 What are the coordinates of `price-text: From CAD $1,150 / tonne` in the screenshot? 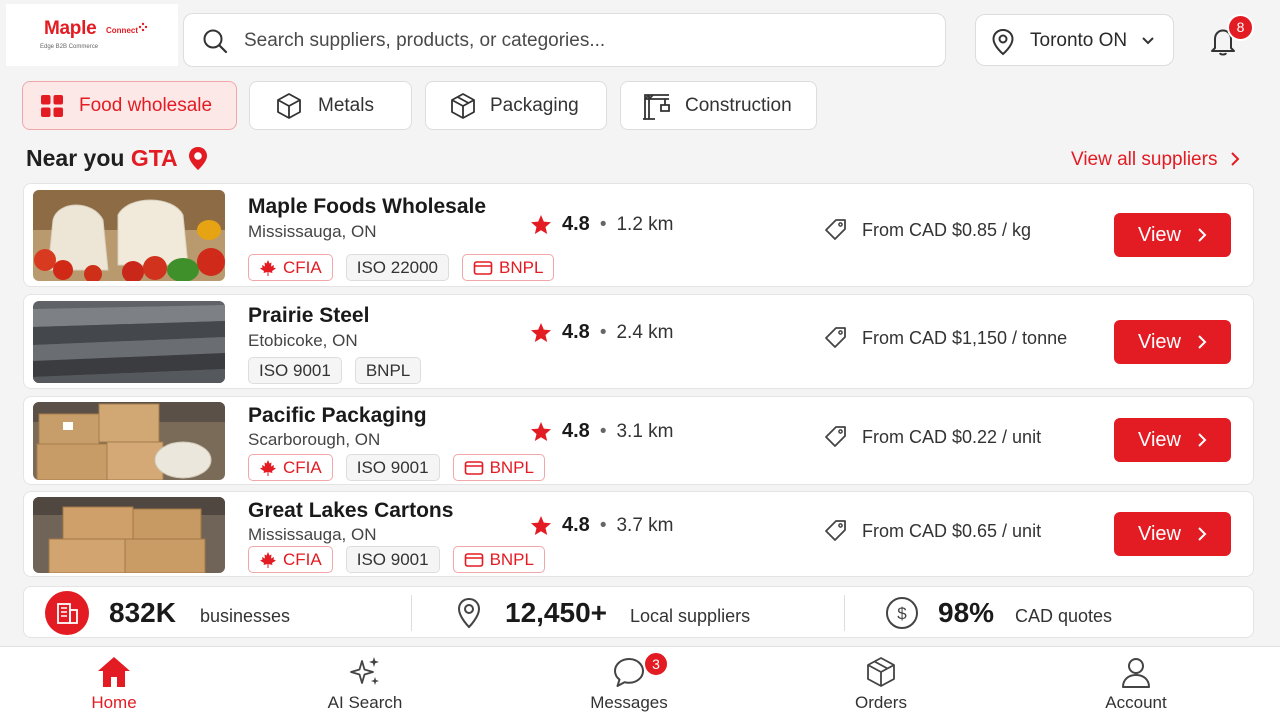 It's located at (965, 337).